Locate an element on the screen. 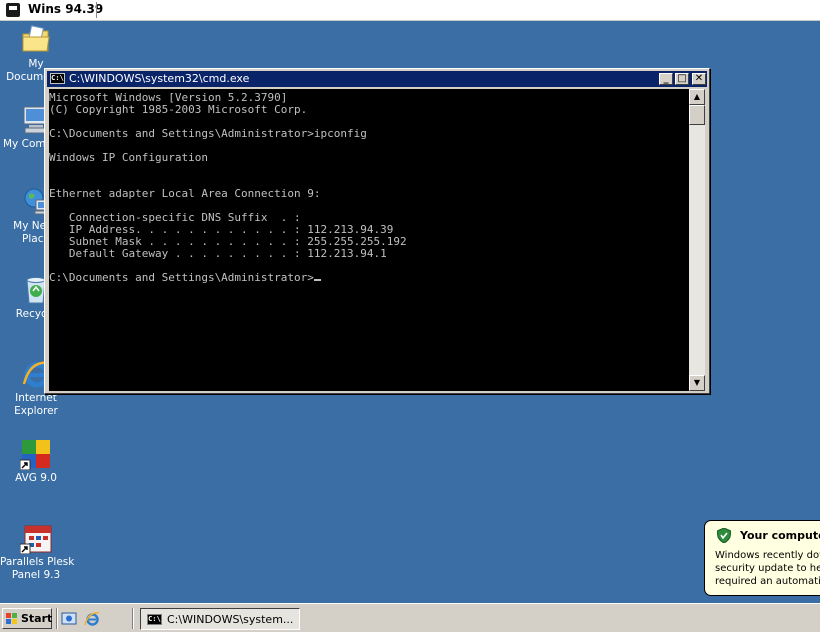  console-line: (C) Copyright 1985-2003 Microsoft Corp. is located at coordinates (178, 109).